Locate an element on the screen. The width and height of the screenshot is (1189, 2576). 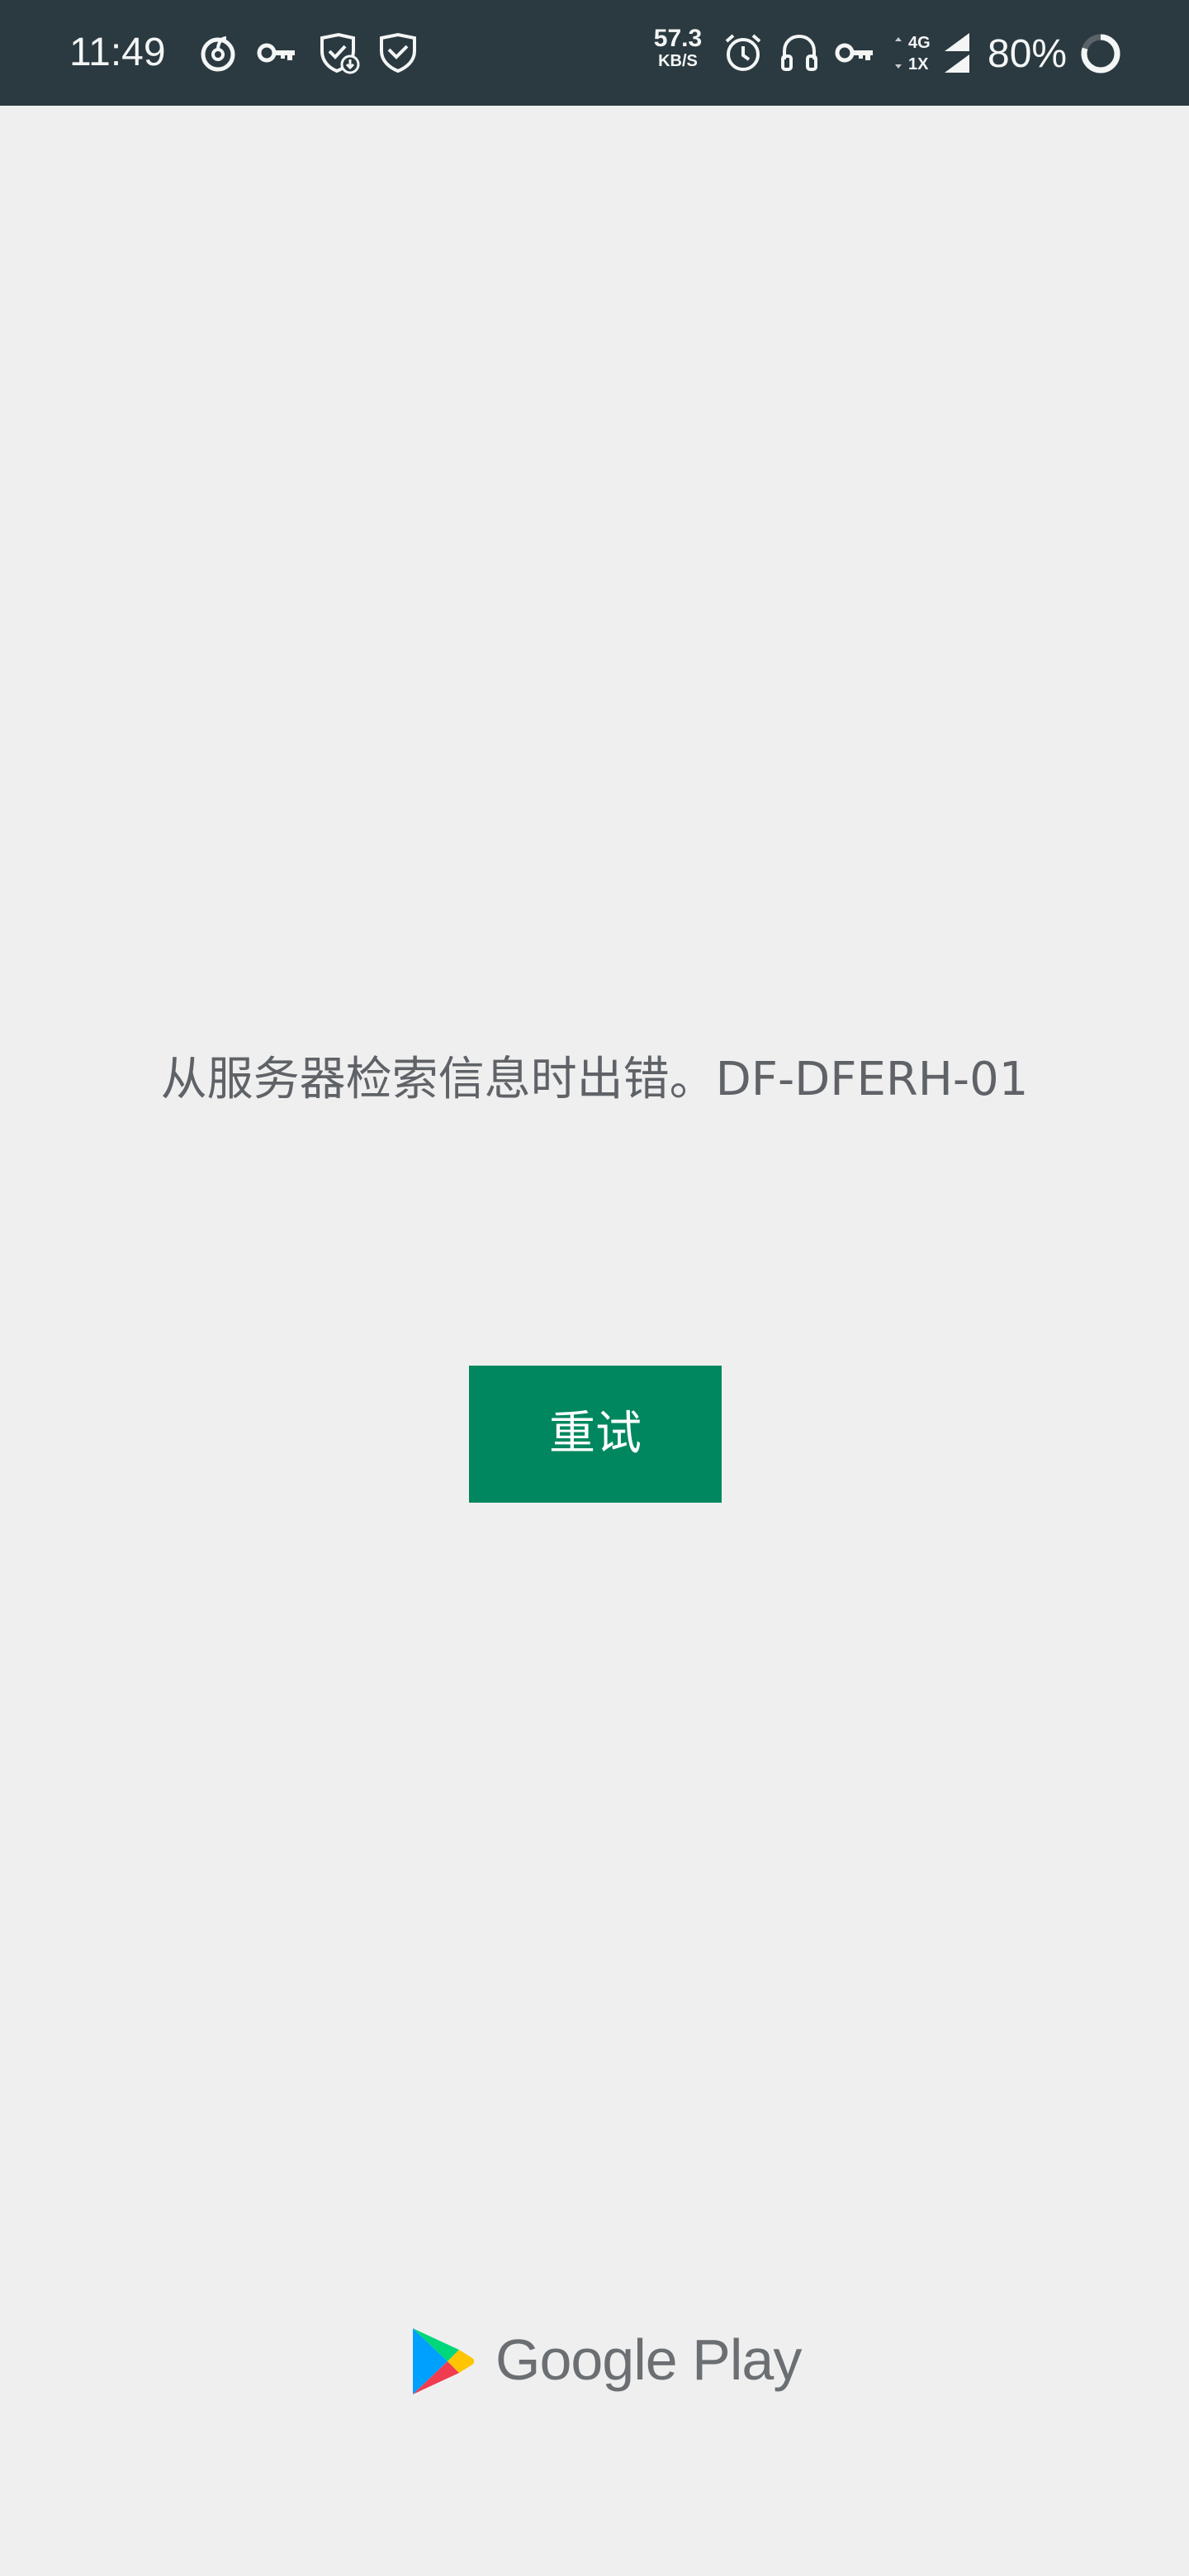
status-bar: 11:49 57.3 KB/S 4G 1X 80% is located at coordinates (594, 53).